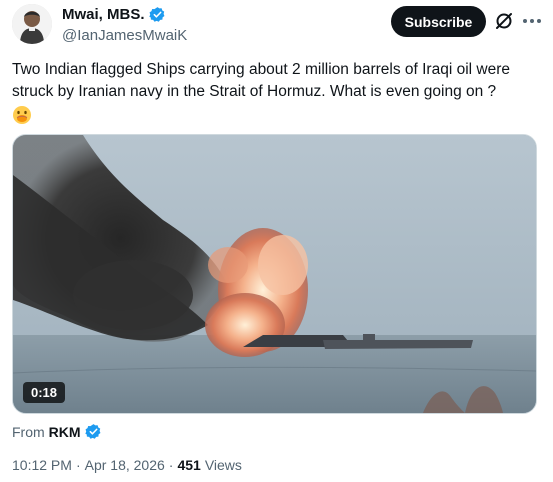  Describe the element at coordinates (32, 24) in the screenshot. I see `author-avatar` at that location.